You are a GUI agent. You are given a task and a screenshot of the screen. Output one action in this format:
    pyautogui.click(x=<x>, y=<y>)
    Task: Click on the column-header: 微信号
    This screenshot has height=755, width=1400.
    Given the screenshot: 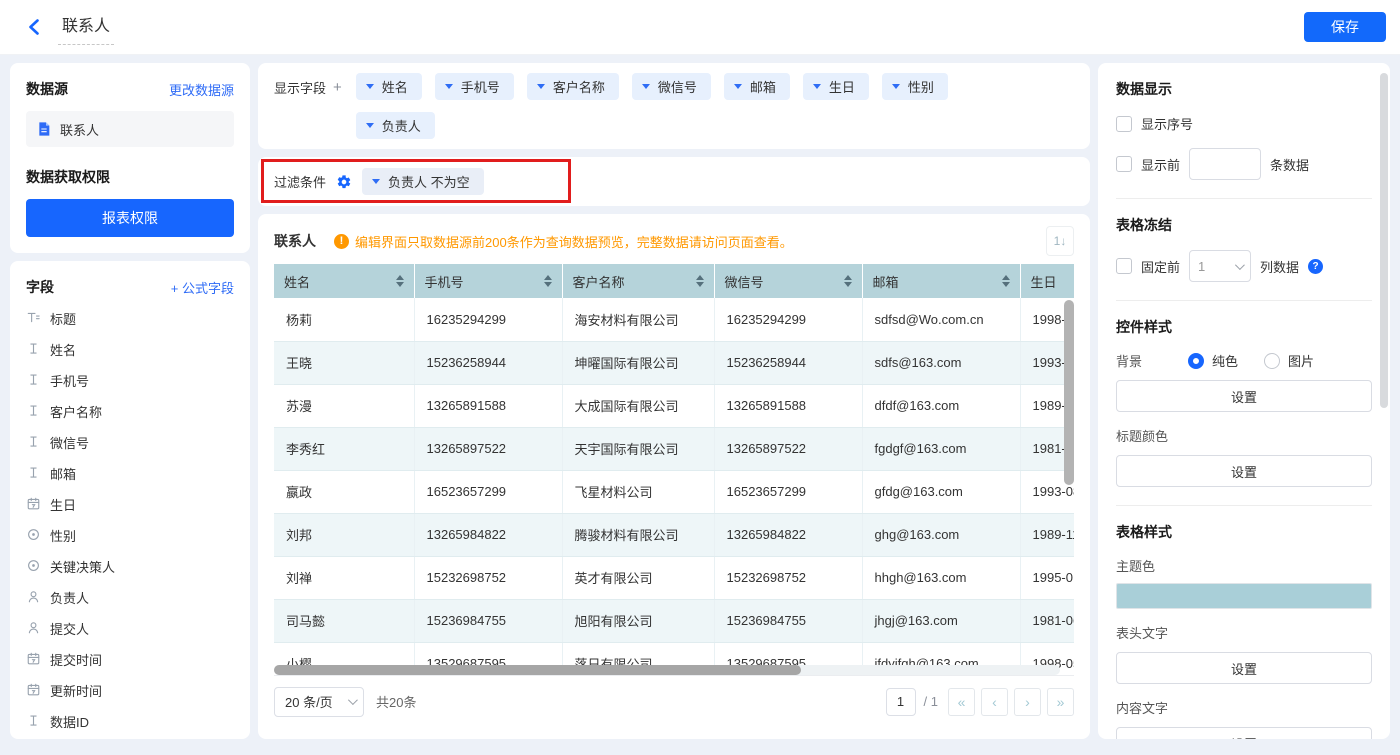 What is the action you would take?
    pyautogui.click(x=788, y=281)
    